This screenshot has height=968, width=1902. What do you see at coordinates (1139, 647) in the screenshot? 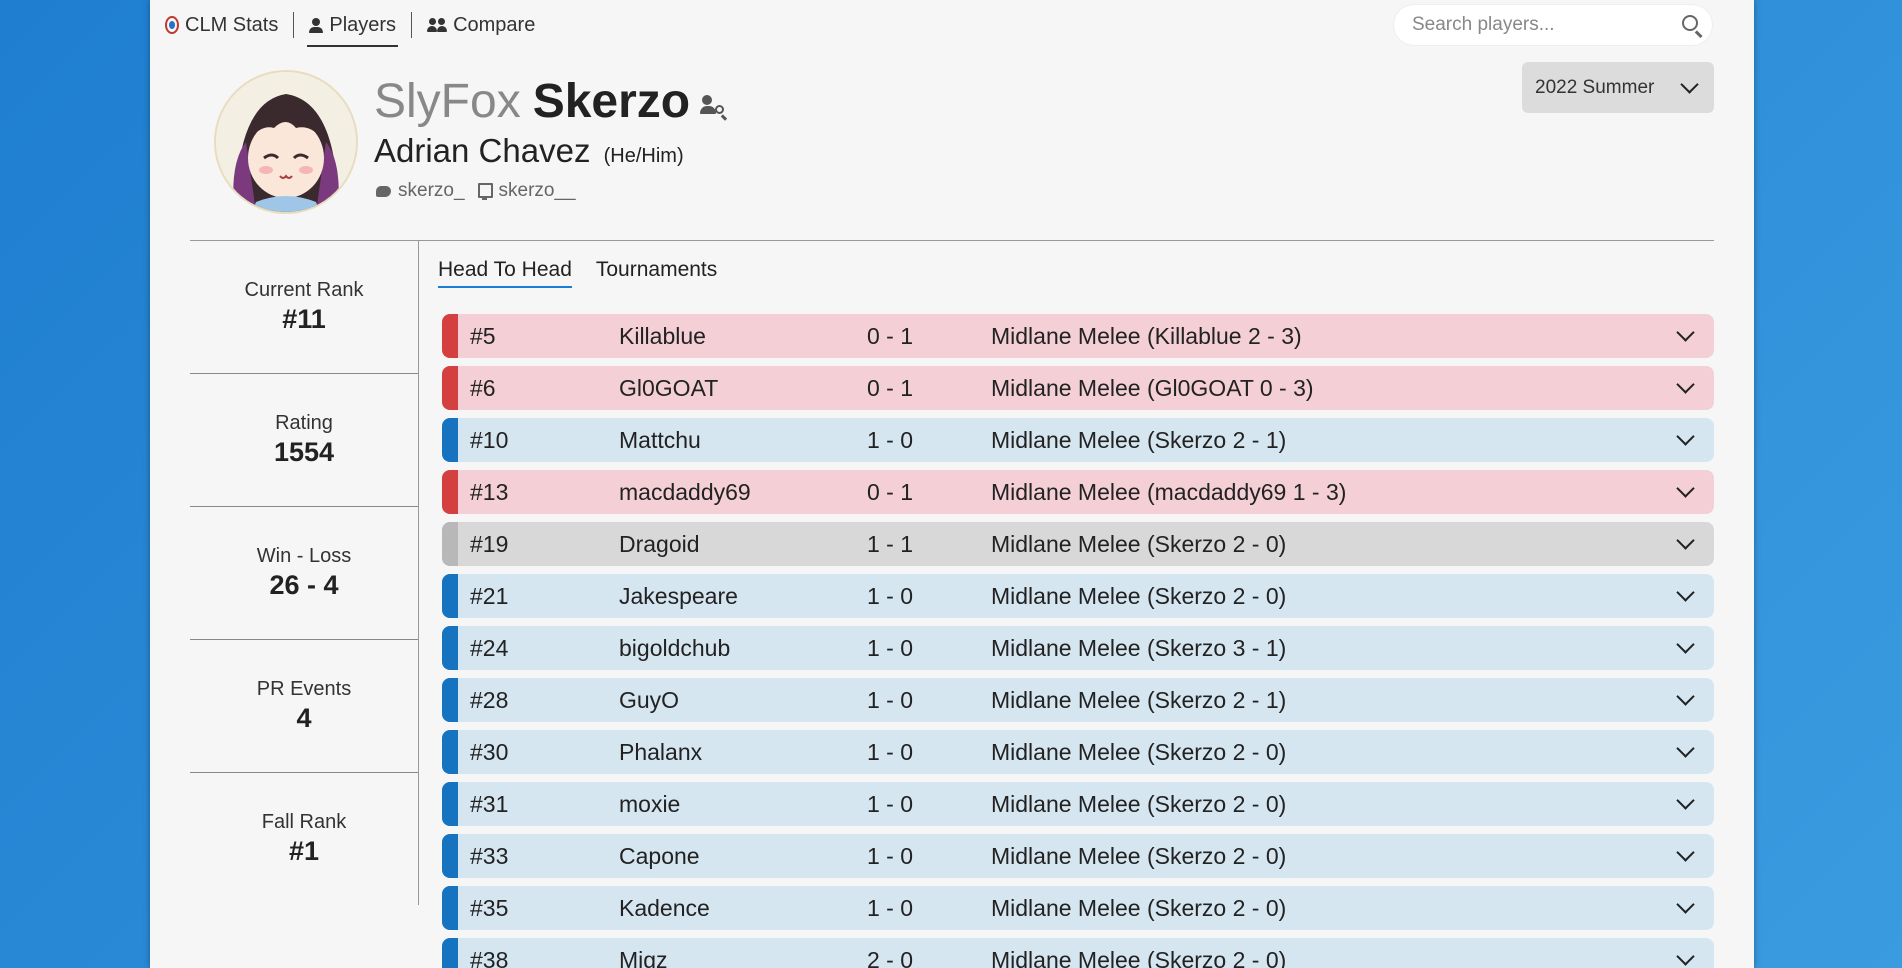
I see `last-event: Midlane Melee (Skerzo 3 - 1)` at bounding box center [1139, 647].